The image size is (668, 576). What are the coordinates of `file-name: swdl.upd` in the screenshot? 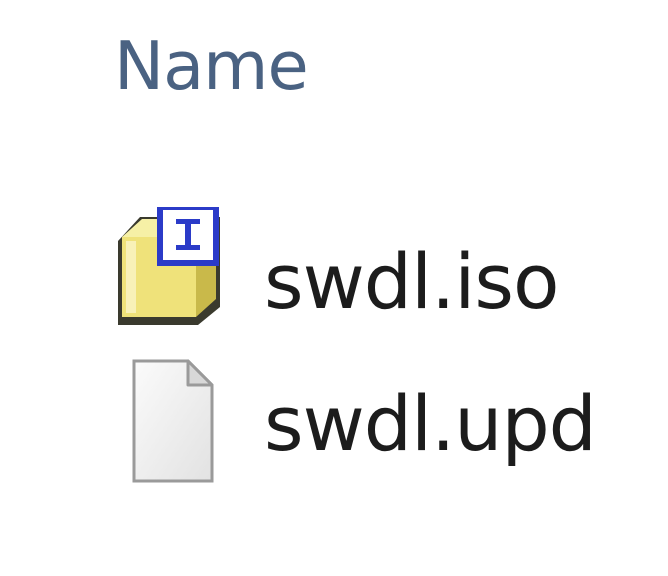 It's located at (430, 423).